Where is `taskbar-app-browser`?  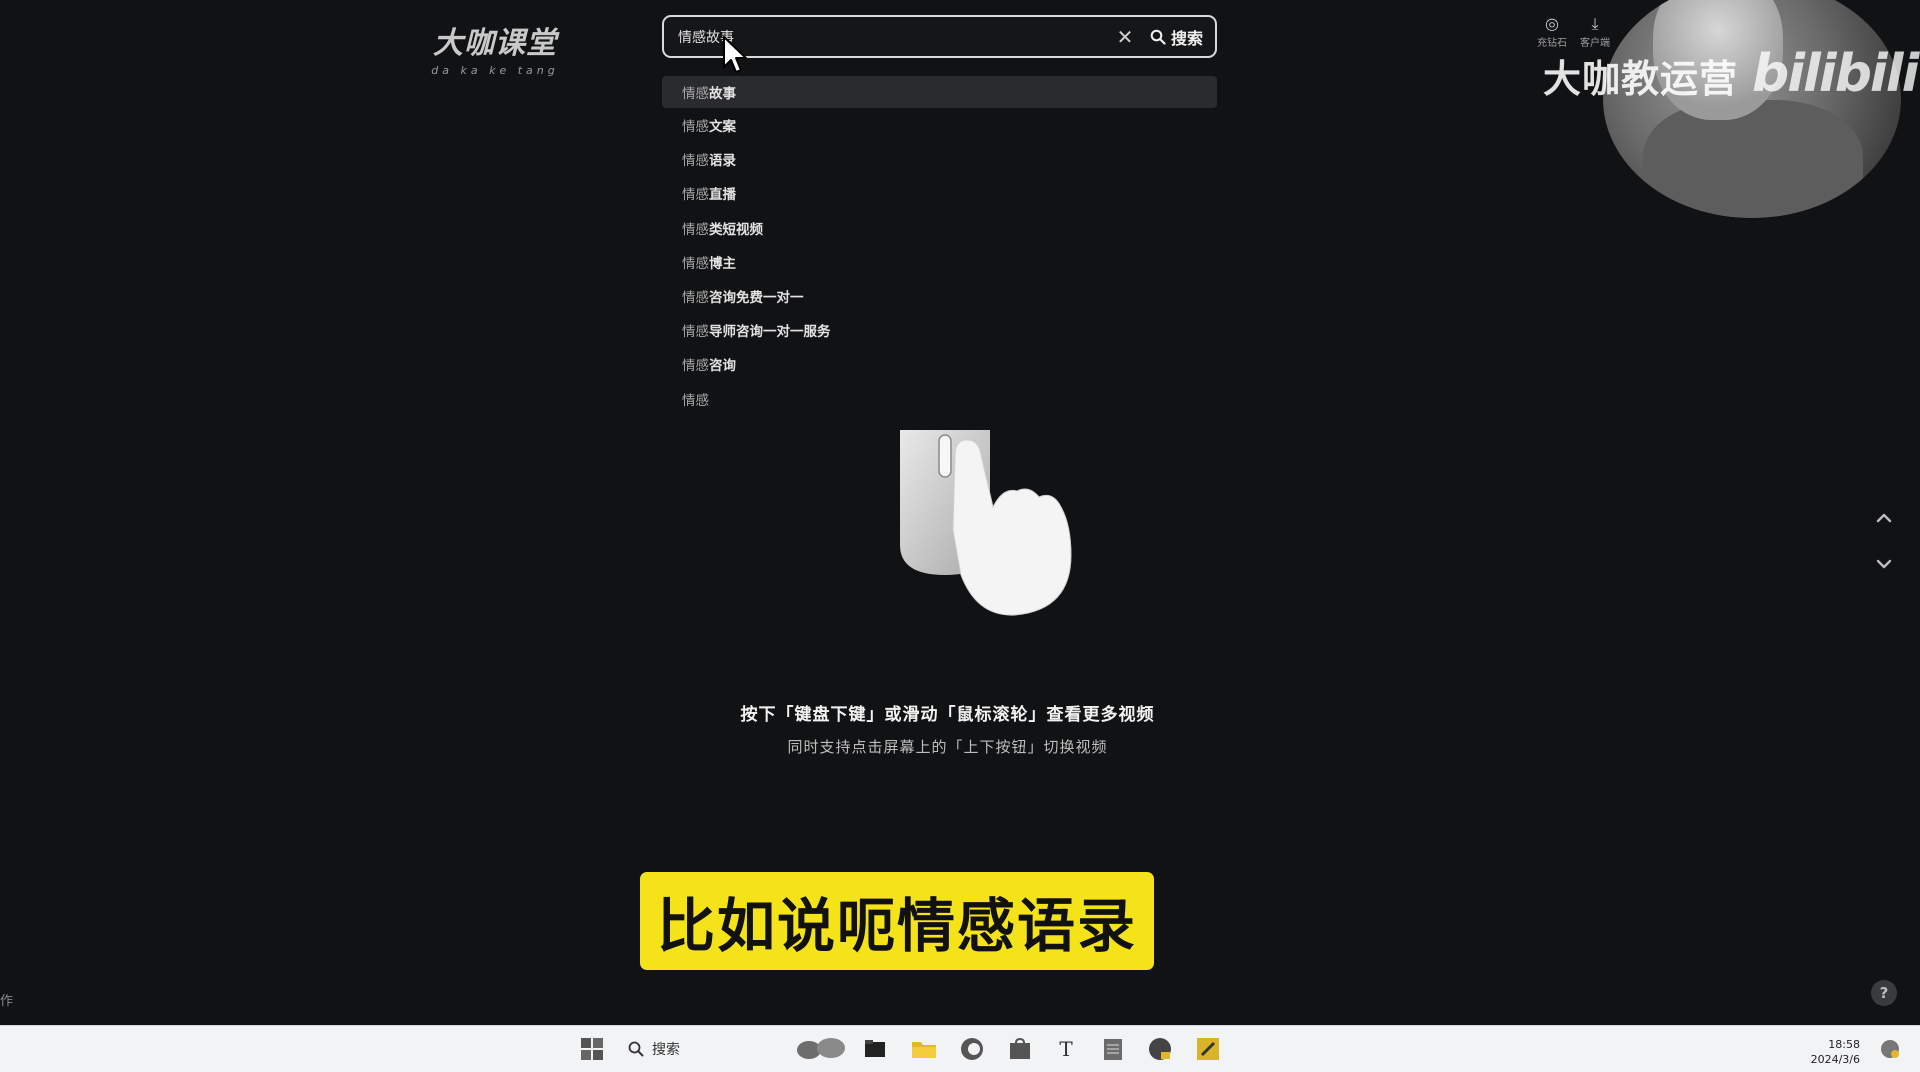
taskbar-app-browser is located at coordinates (972, 1049).